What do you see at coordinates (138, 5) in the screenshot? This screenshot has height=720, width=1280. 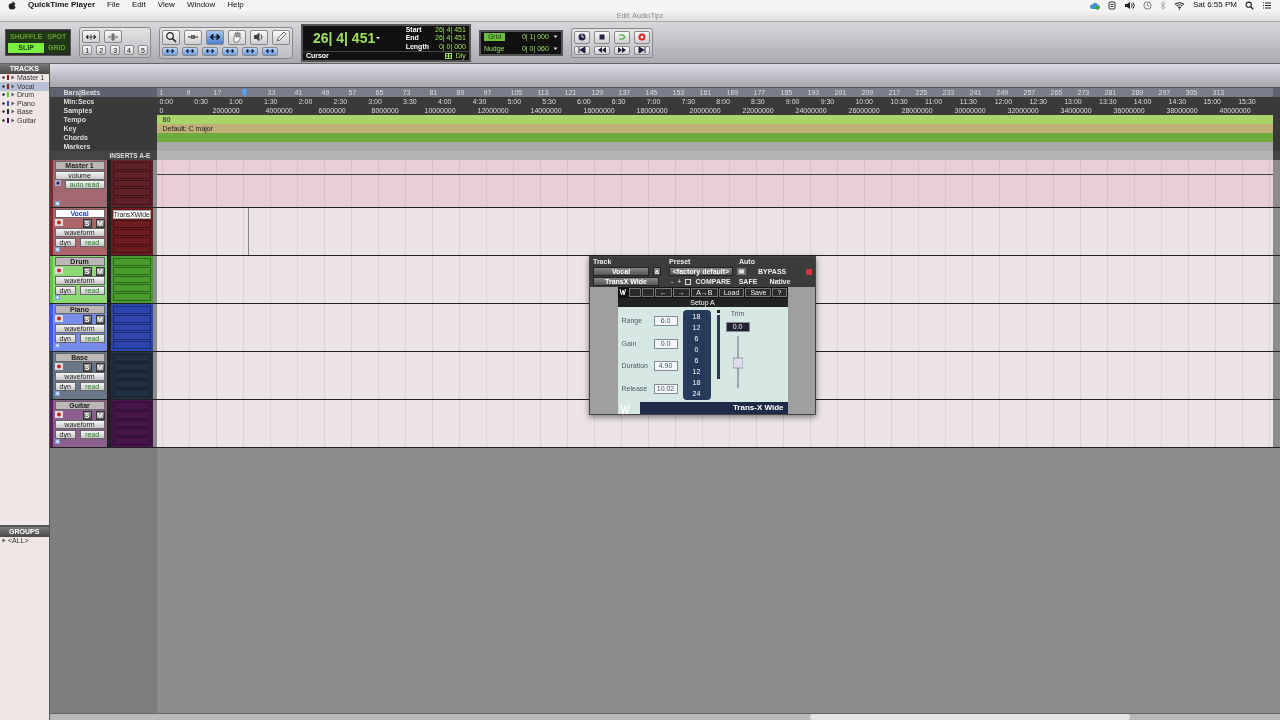 I see `menu-item: Edit` at bounding box center [138, 5].